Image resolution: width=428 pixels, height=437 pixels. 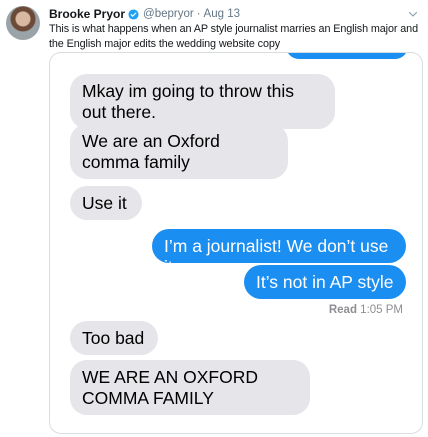 I want to click on read-receipt: Read 1:05 PM, so click(x=366, y=310).